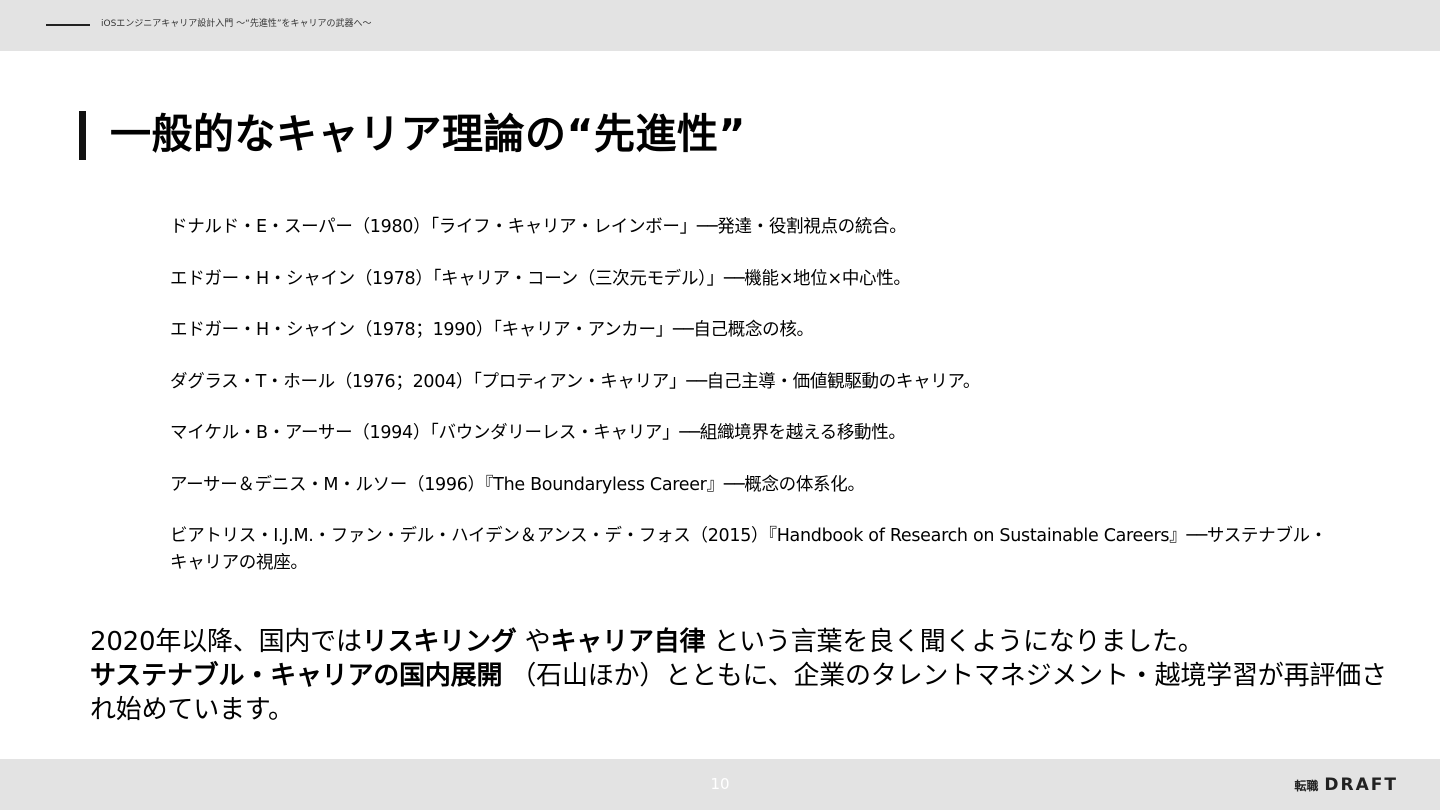 The width and height of the screenshot is (1440, 810). Describe the element at coordinates (1306, 786) in the screenshot. I see `logo-jp-text: 転職` at that location.